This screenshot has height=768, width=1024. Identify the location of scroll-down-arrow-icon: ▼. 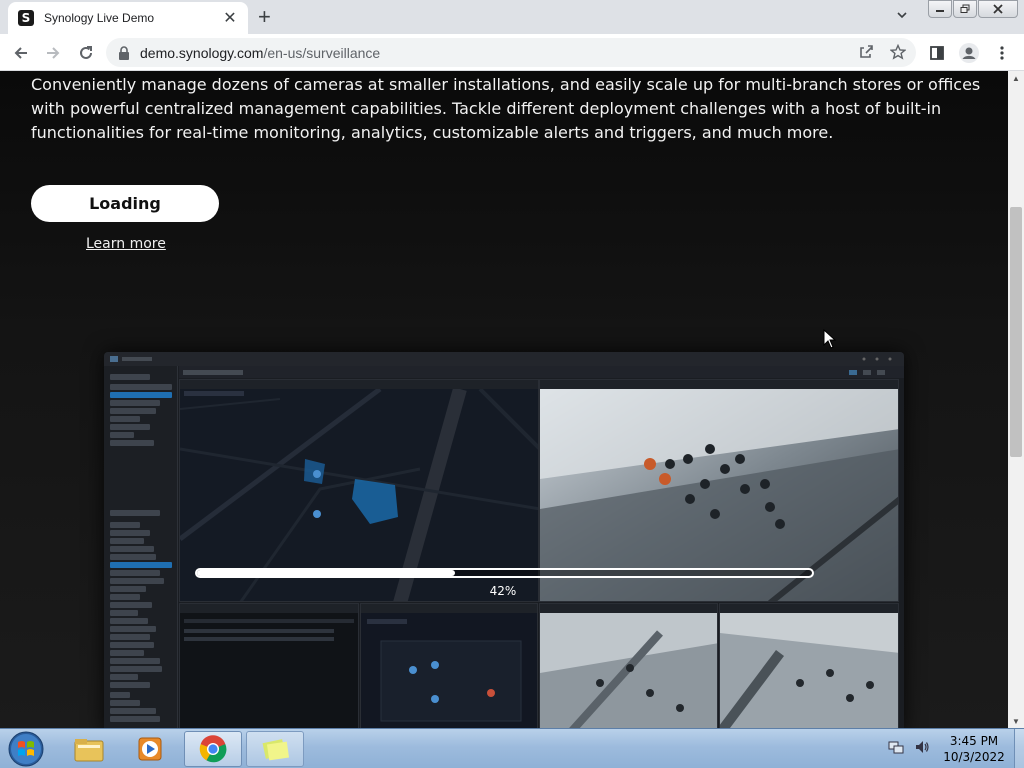
(1016, 721).